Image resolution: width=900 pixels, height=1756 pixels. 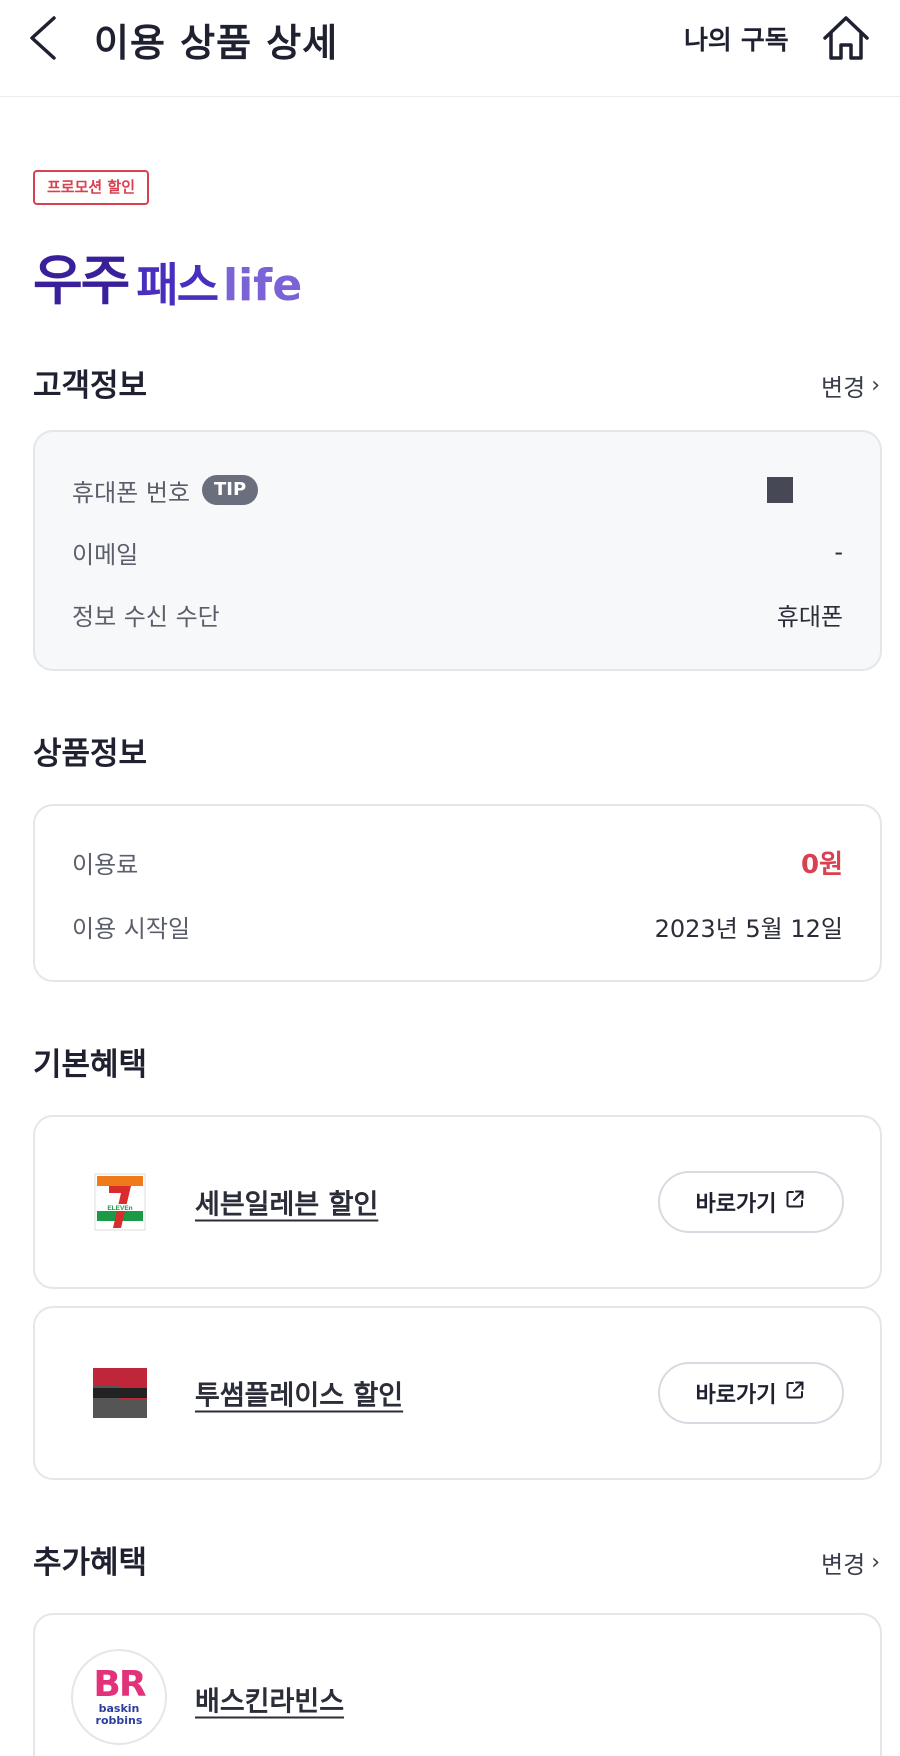 I want to click on product-logo: 우주 패스 life, so click(x=168, y=270).